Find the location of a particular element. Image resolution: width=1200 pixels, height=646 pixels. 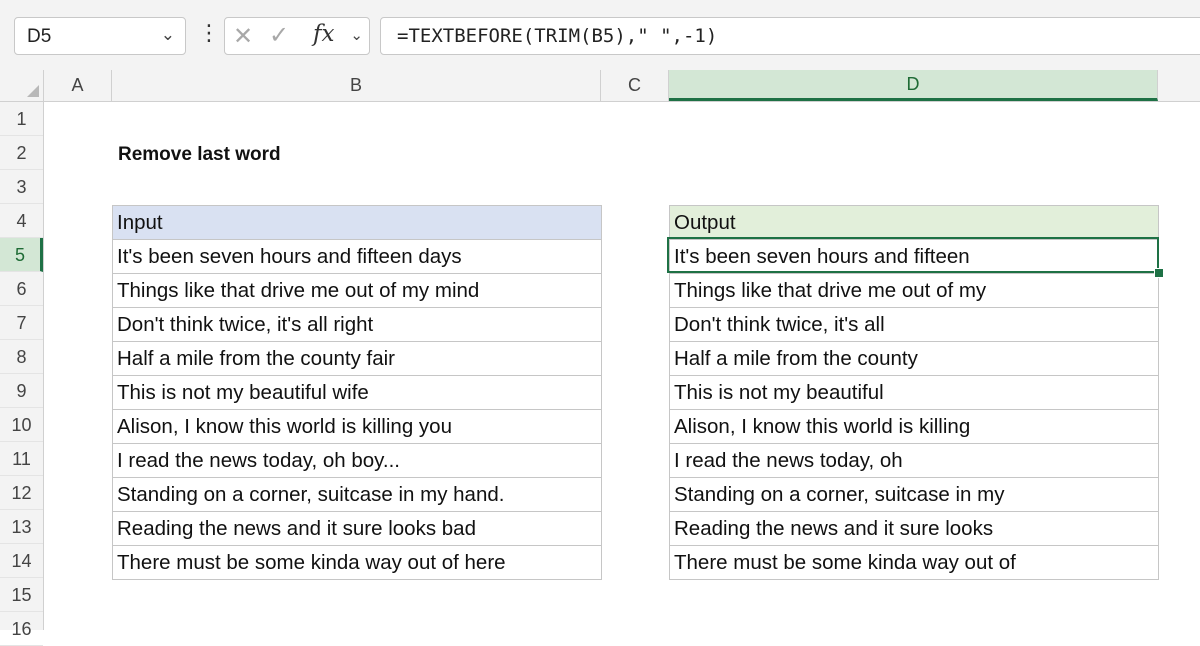

formula-text: =TEXTBEFORE(TRIM(B5)," ",-1) is located at coordinates (557, 36).